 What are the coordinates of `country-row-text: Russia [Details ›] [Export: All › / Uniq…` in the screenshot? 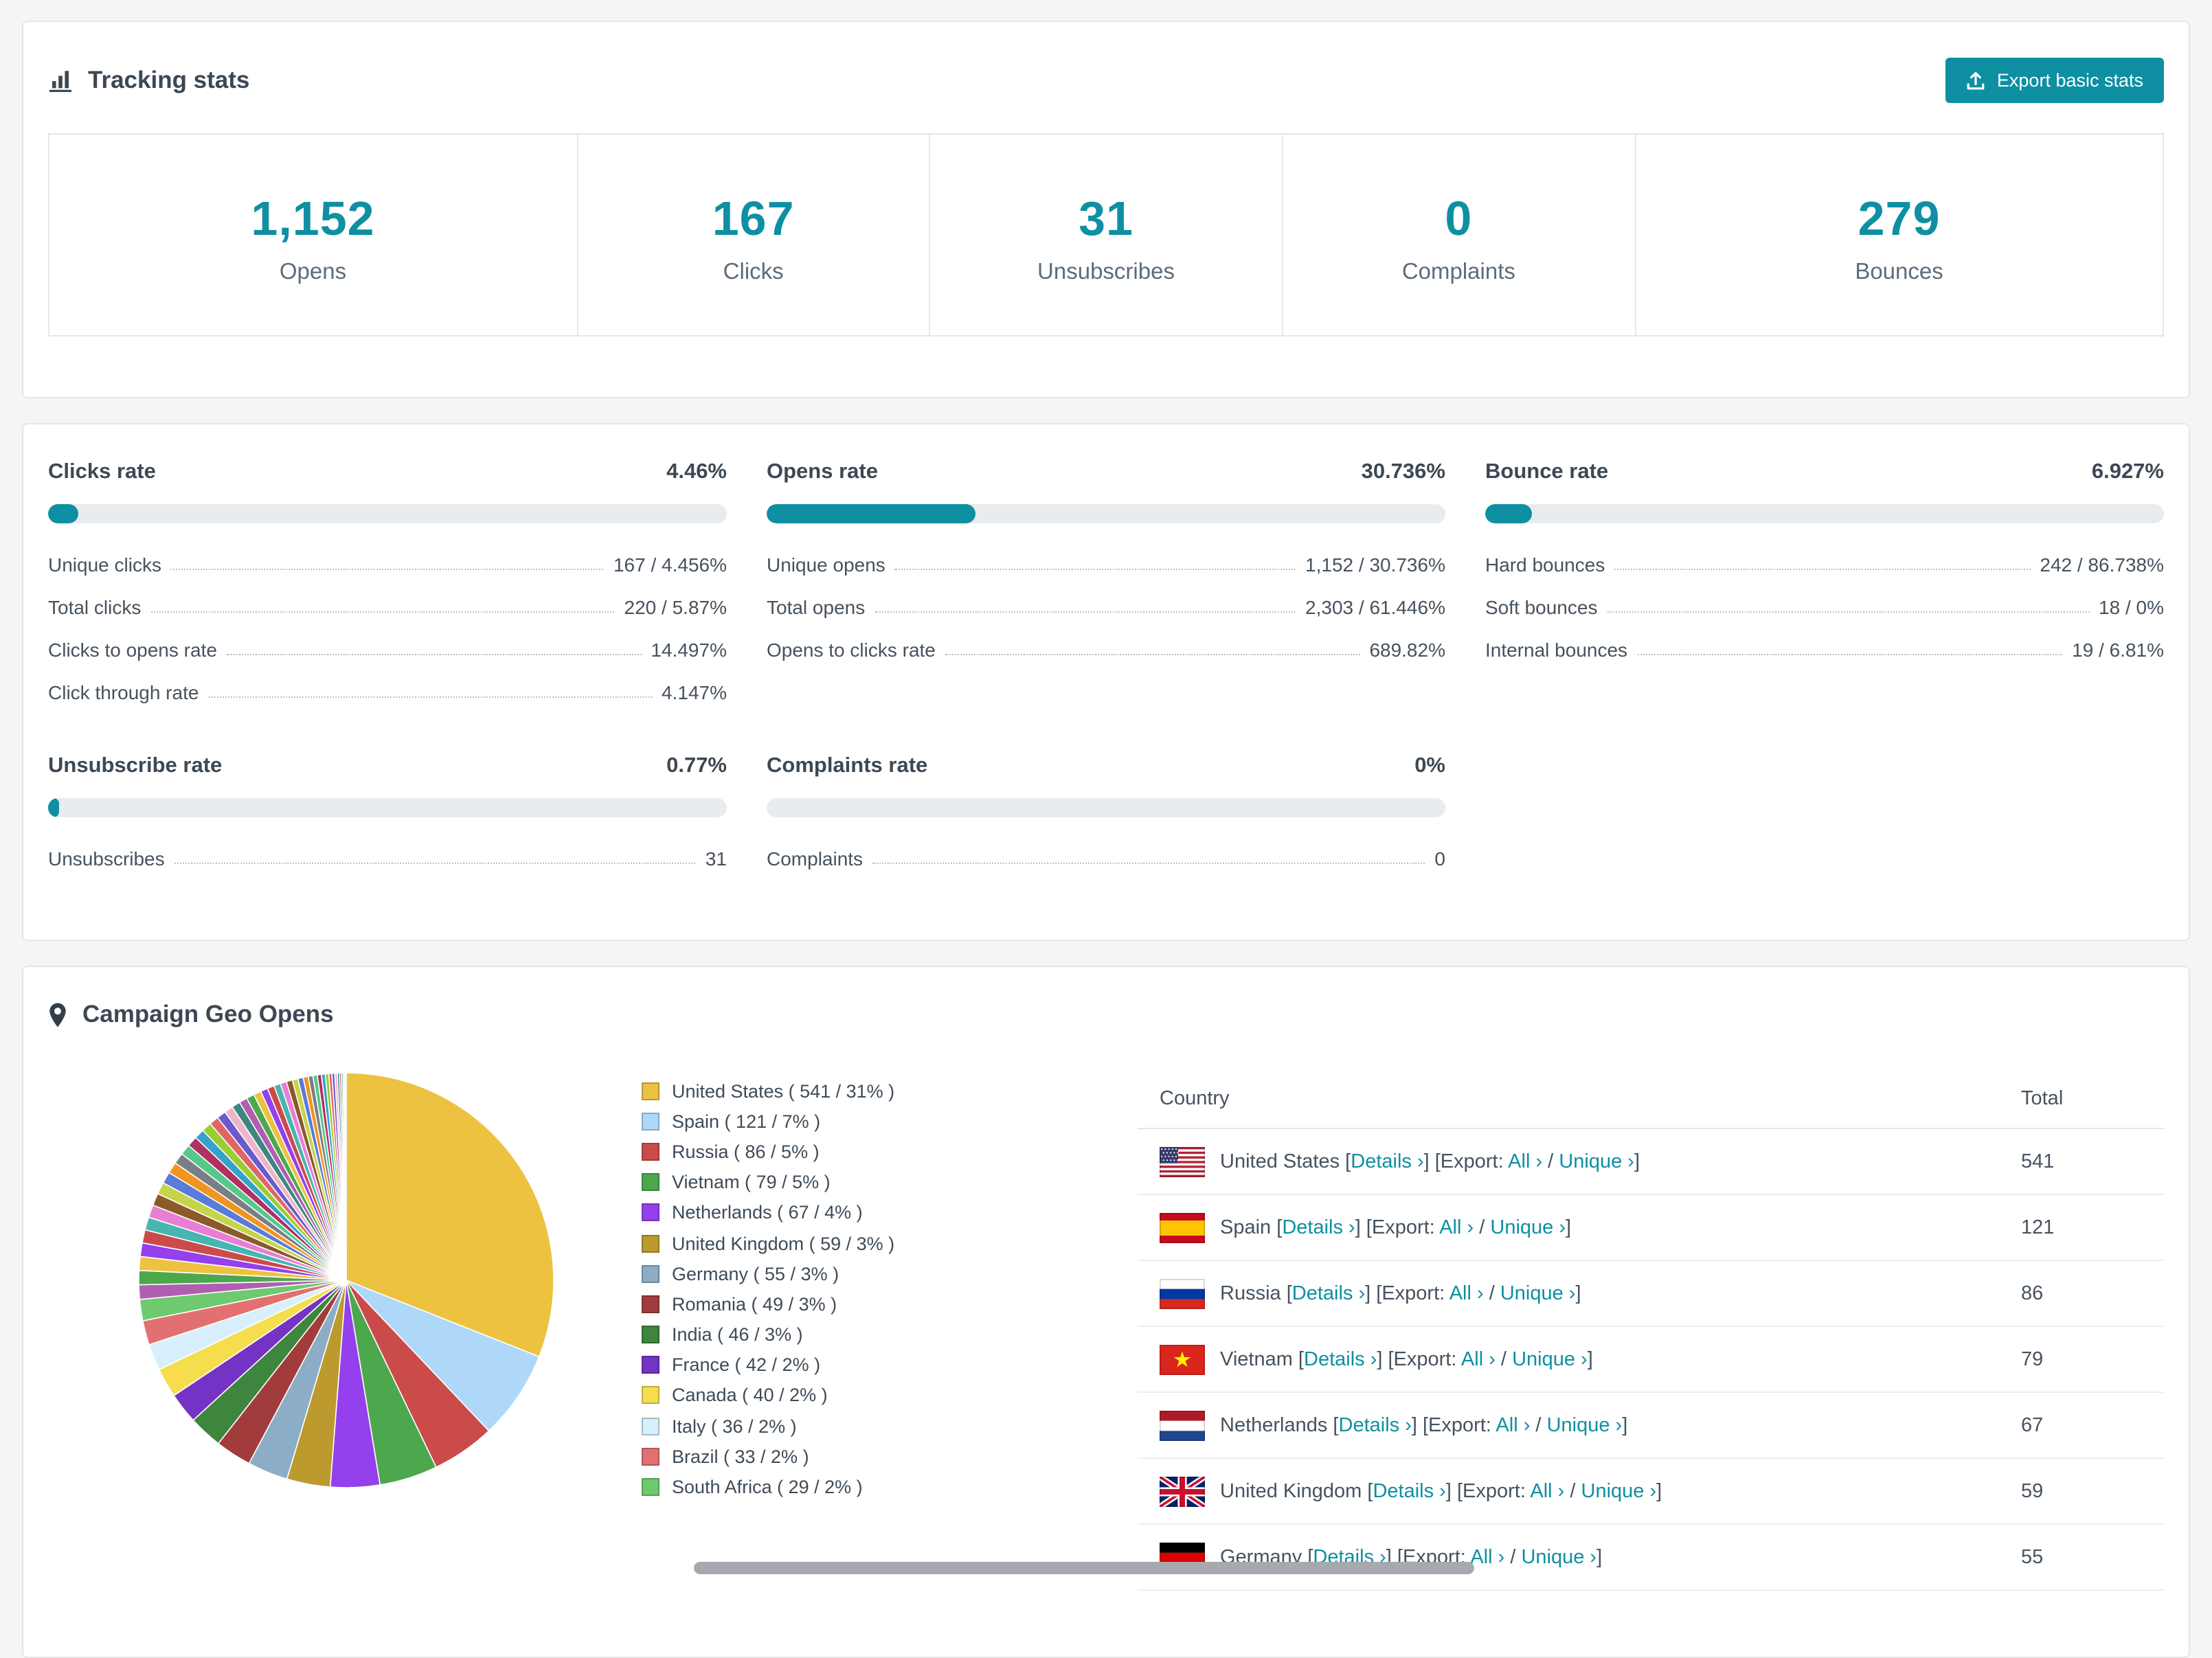 It's located at (1401, 1293).